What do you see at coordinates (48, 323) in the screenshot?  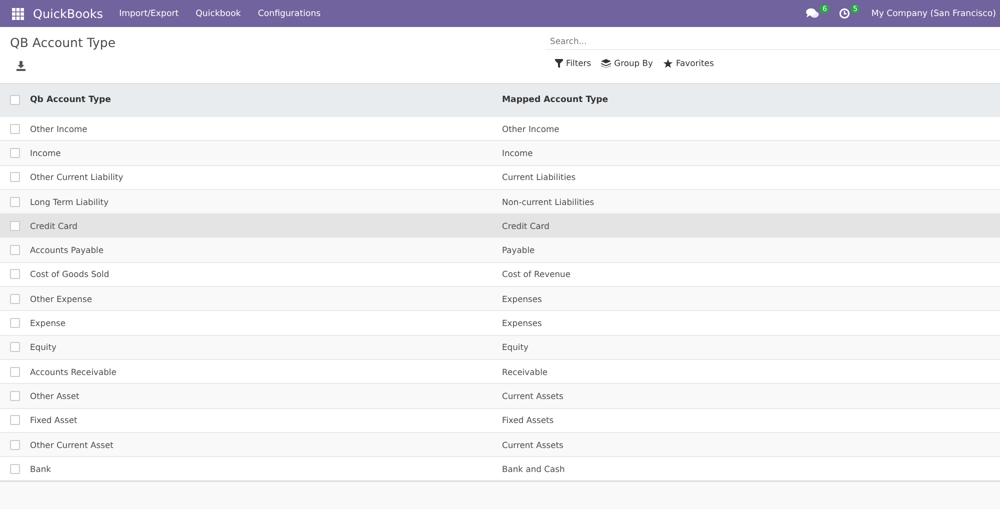 I see `table-cell-text: Expense` at bounding box center [48, 323].